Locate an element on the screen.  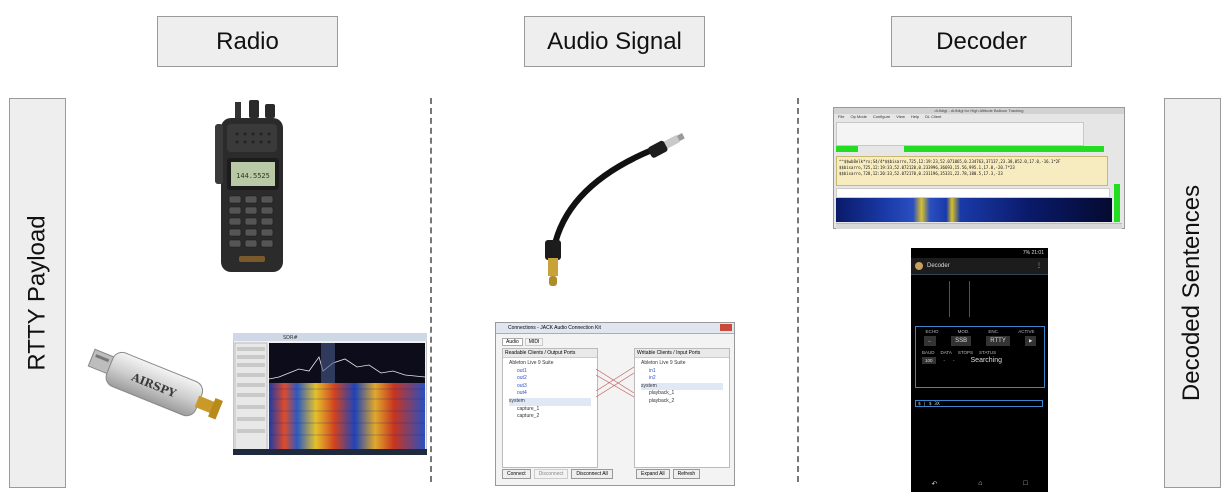
radio-display-text: 144.5525 is located at coordinates (253, 176).